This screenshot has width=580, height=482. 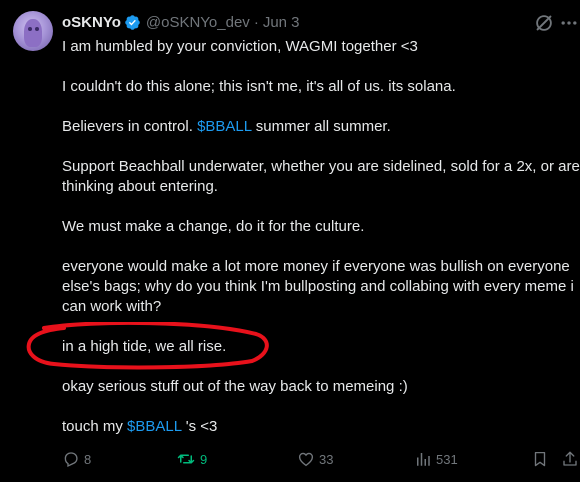 I want to click on avatar-figure, so click(x=33, y=33).